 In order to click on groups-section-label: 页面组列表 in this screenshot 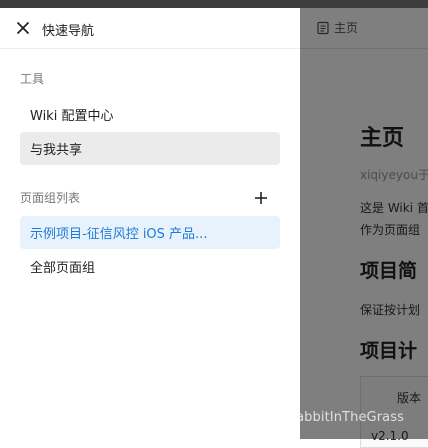, I will do `click(50, 198)`.